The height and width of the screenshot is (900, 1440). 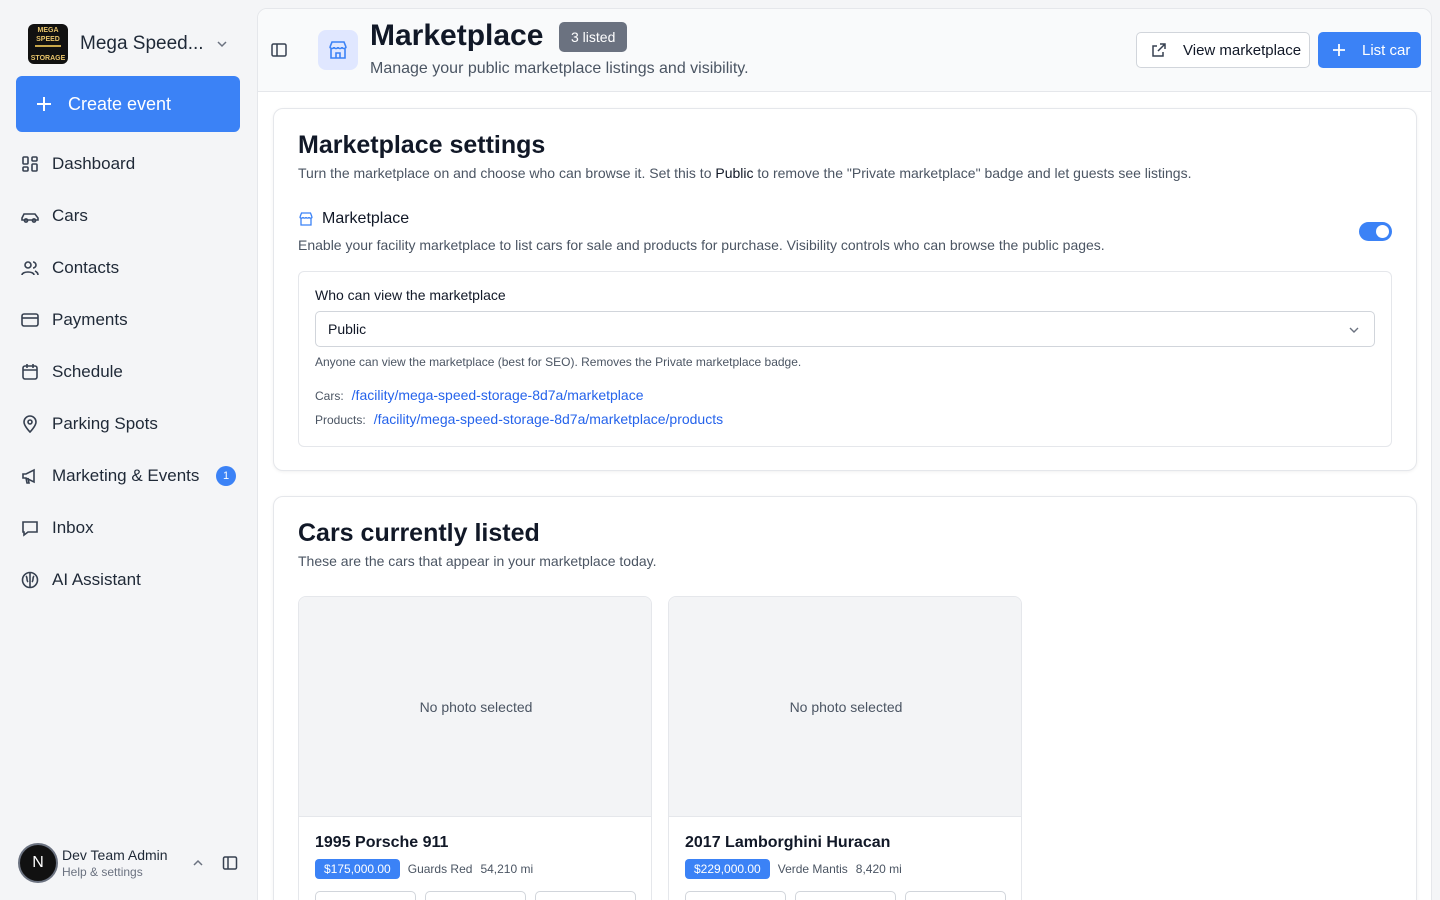 What do you see at coordinates (226, 476) in the screenshot?
I see `notification-badge: 1` at bounding box center [226, 476].